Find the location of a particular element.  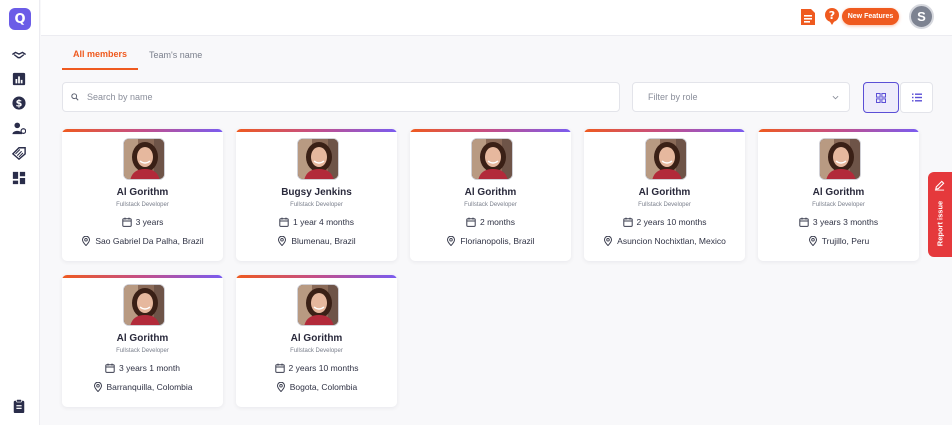

grid-icon is located at coordinates (881, 97).